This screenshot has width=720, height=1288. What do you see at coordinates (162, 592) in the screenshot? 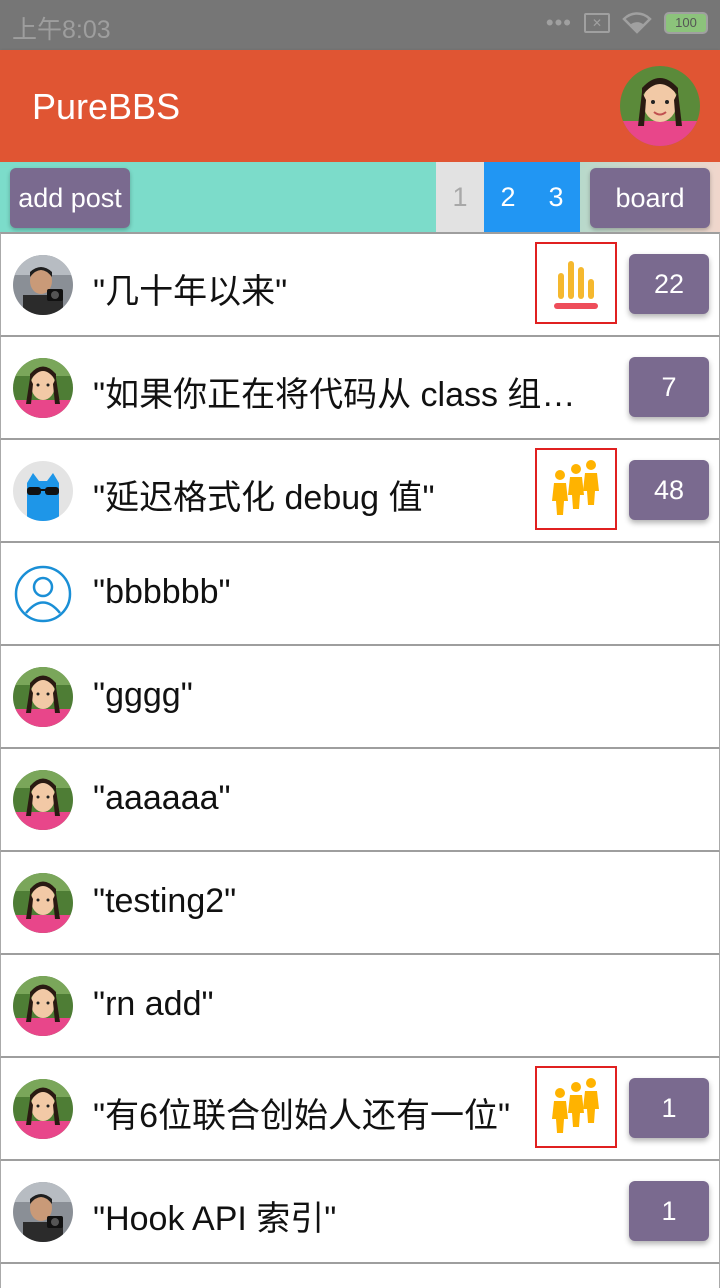
I see `post-title: "bbbbbb"` at bounding box center [162, 592].